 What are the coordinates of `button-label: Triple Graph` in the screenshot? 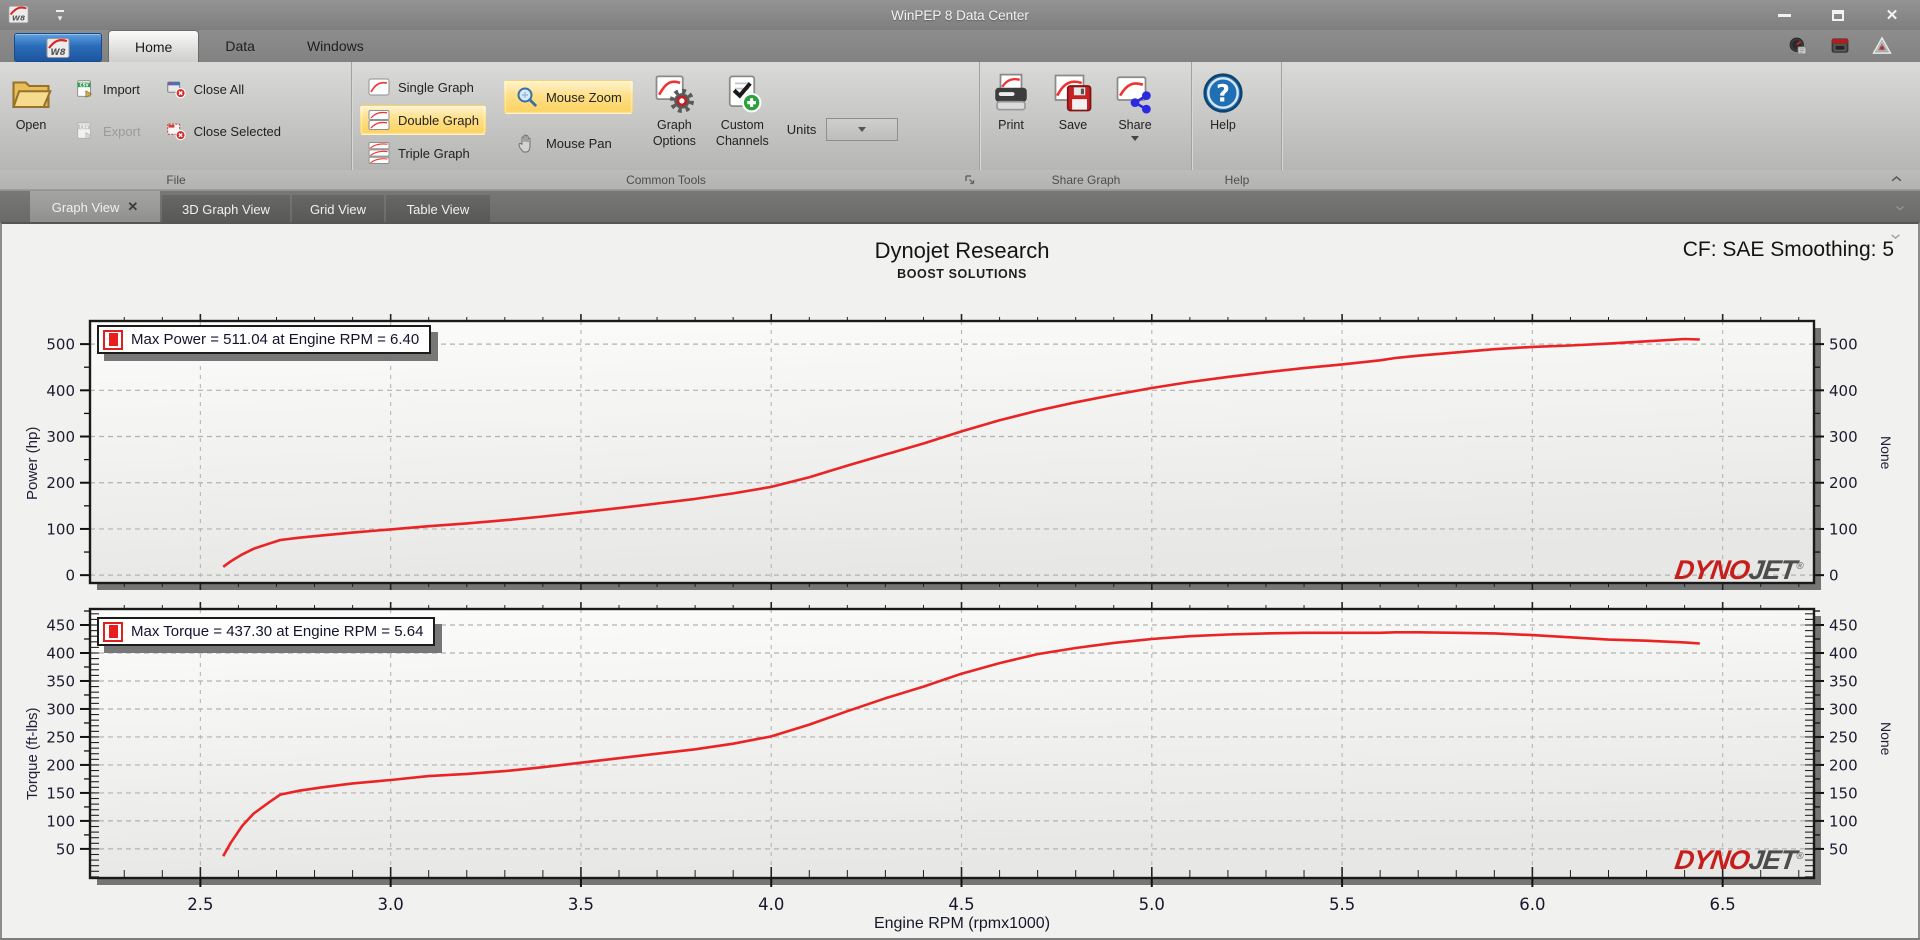 It's located at (434, 153).